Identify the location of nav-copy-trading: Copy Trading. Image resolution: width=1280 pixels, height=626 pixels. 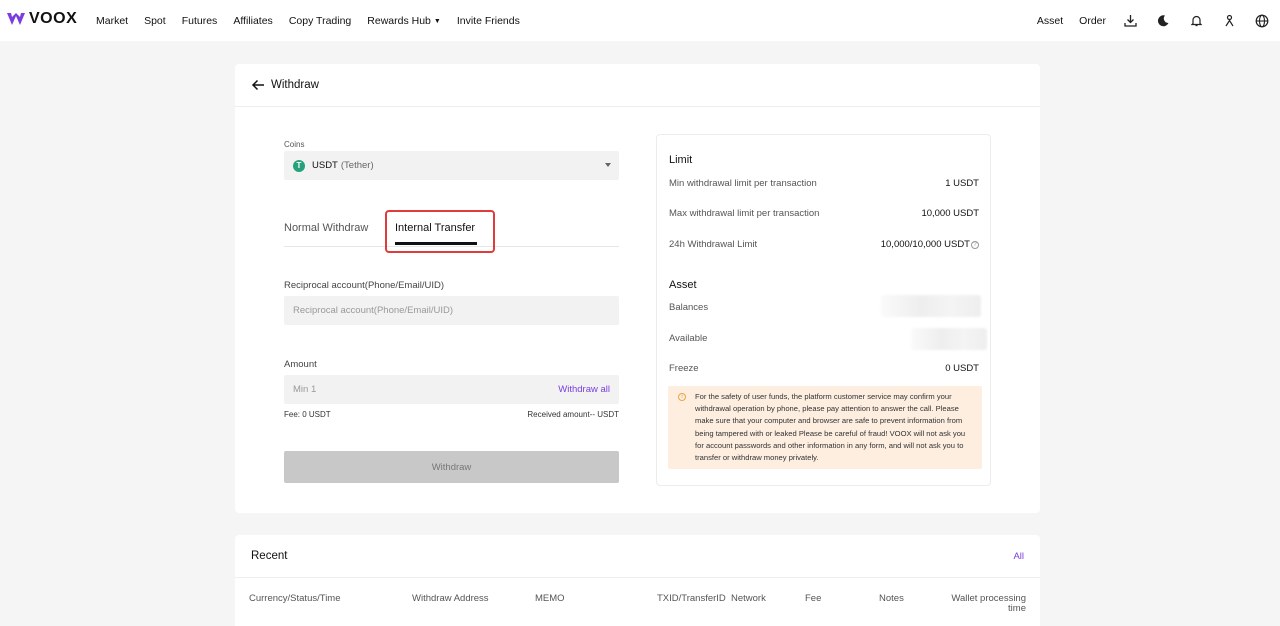
(320, 21).